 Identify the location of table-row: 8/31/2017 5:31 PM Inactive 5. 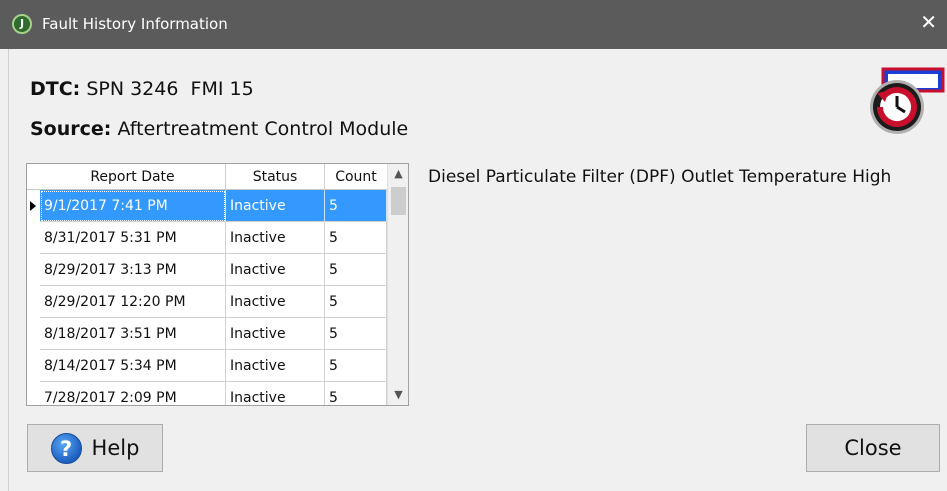
(207, 238).